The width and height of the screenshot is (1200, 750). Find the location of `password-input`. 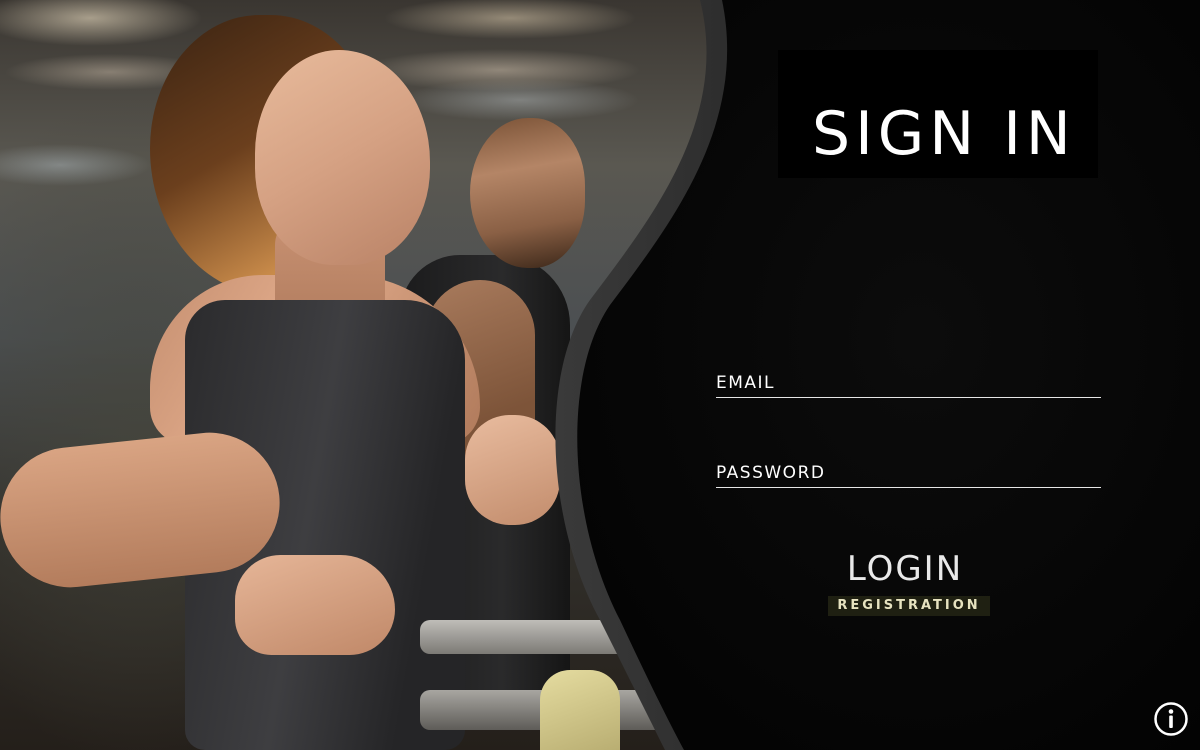

password-input is located at coordinates (908, 475).